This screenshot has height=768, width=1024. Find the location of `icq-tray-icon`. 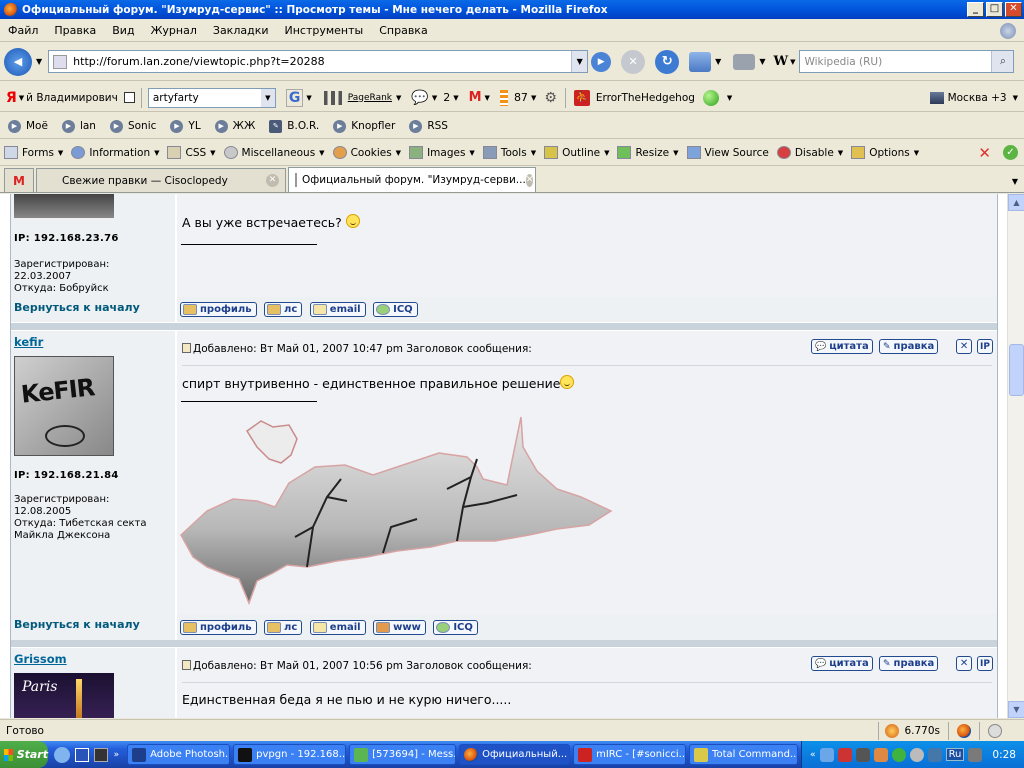

icq-tray-icon is located at coordinates (898, 754).